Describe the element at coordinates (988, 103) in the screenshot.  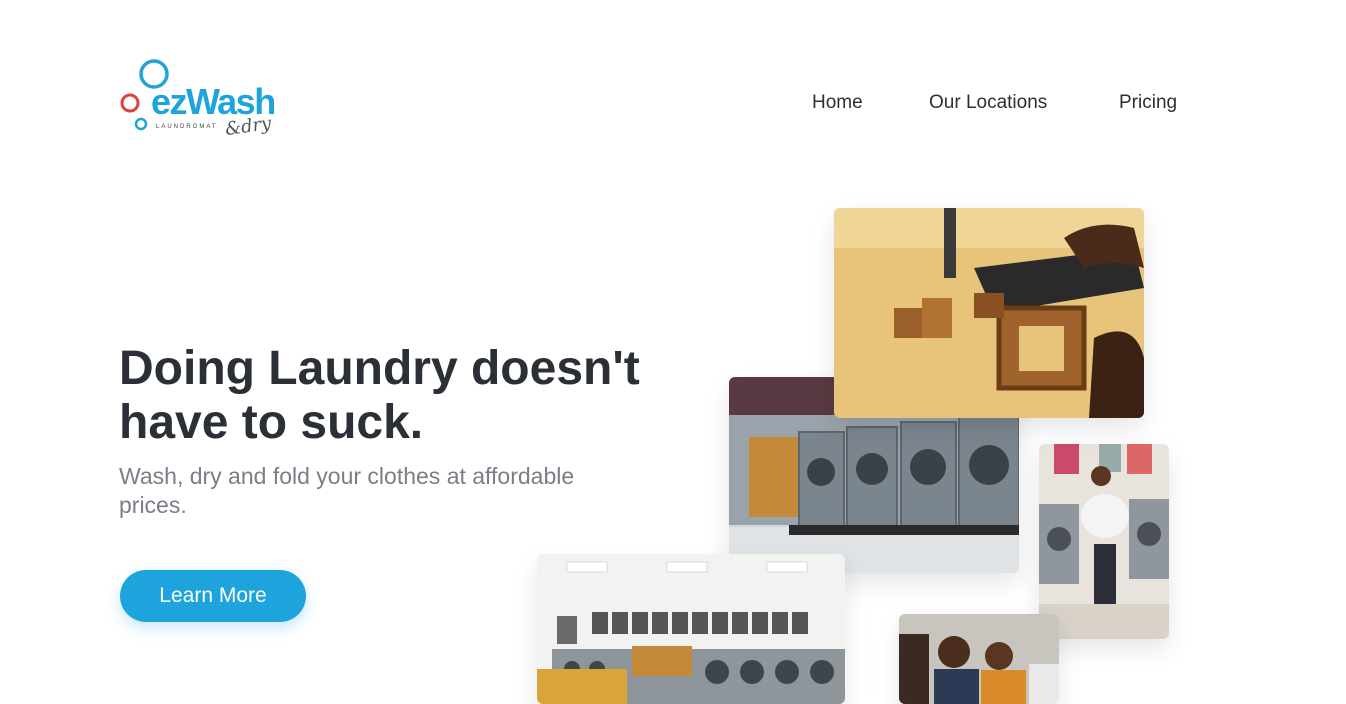
I see `nav-our-locations: Our Locations` at that location.